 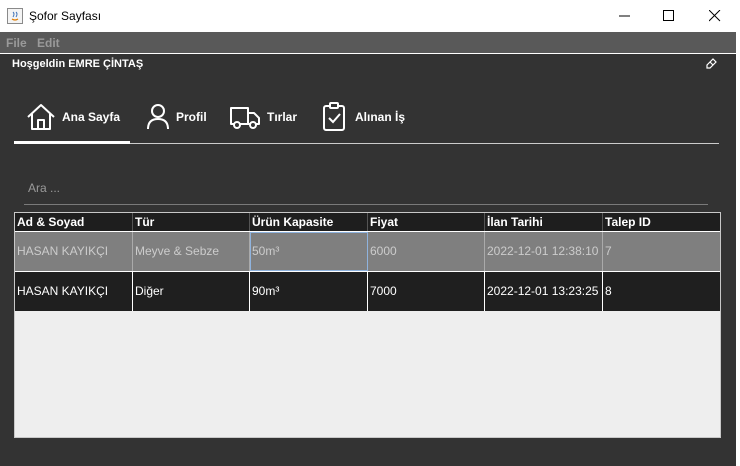 I want to click on table-cell: Diğer, so click(x=191, y=291).